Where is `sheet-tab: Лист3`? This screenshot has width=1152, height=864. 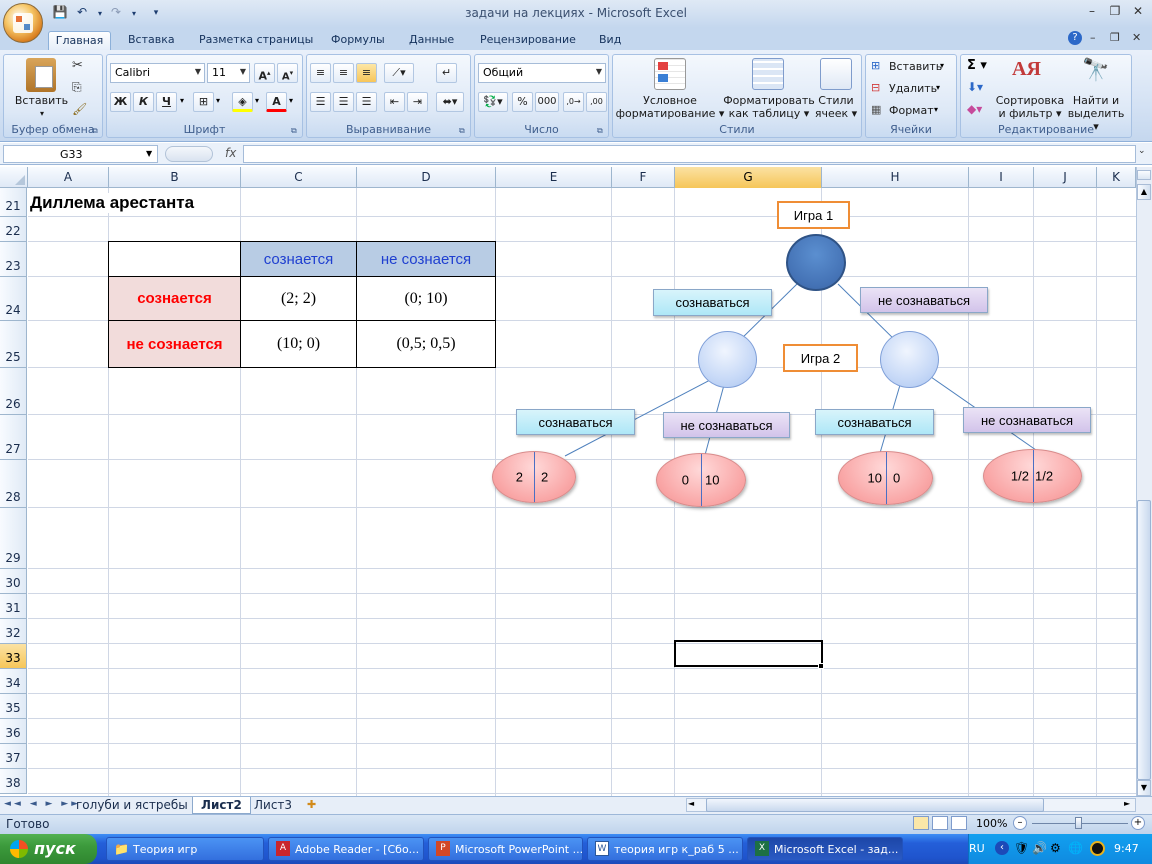 sheet-tab: Лист3 is located at coordinates (273, 805).